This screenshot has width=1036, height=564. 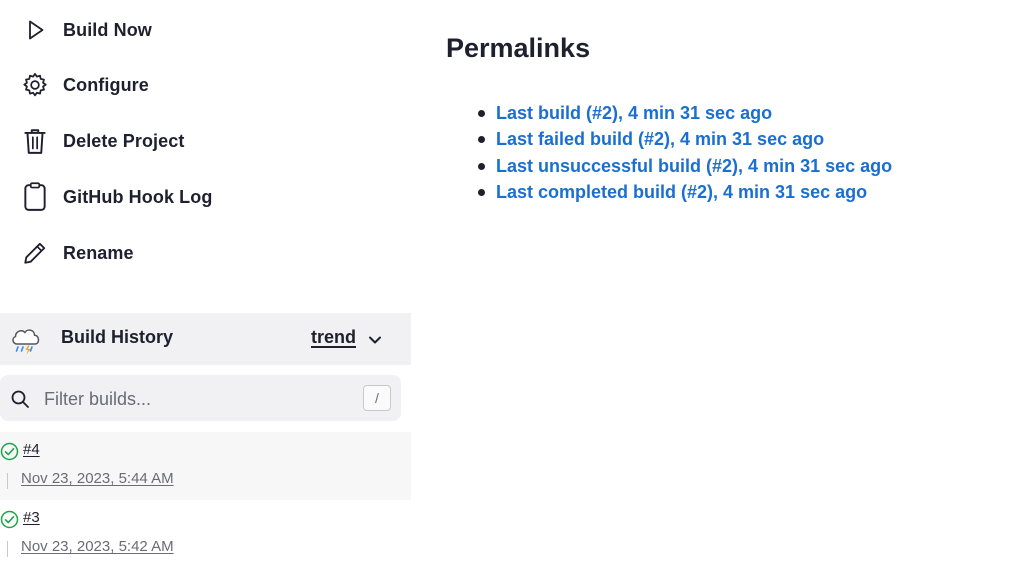 I want to click on build-number-link: #3, so click(x=31, y=517).